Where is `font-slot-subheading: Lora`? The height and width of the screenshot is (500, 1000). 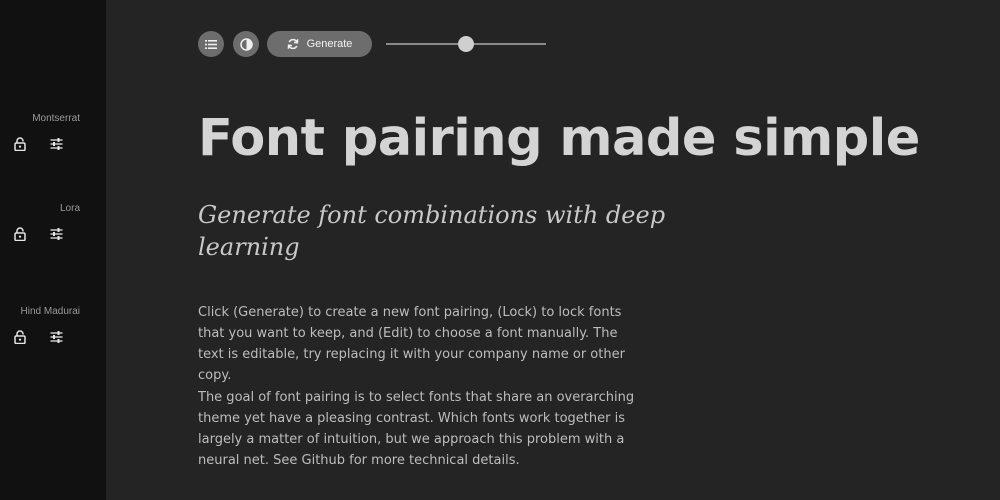
font-slot-subheading: Lora is located at coordinates (40, 223).